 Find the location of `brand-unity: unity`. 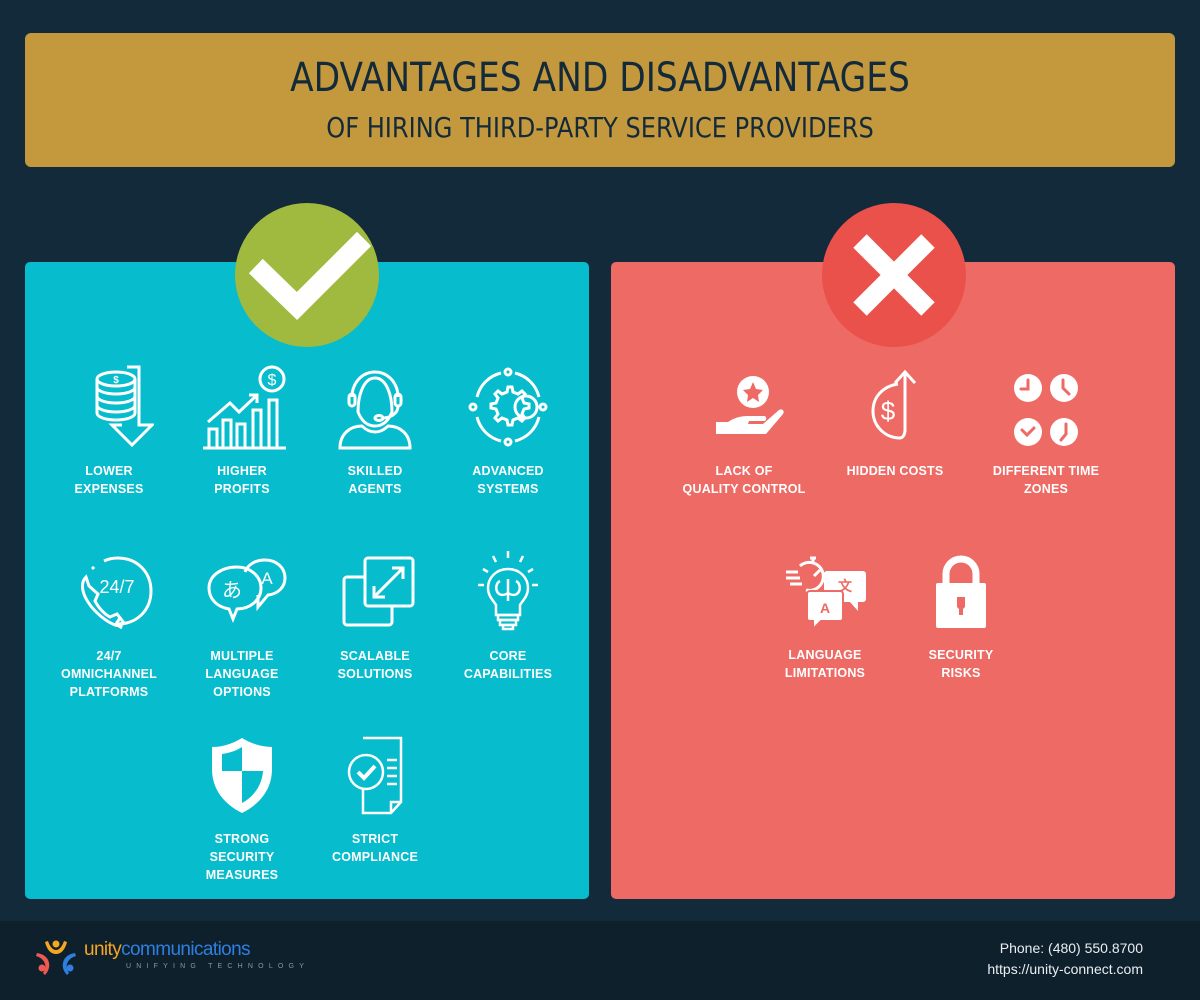

brand-unity: unity is located at coordinates (103, 949).